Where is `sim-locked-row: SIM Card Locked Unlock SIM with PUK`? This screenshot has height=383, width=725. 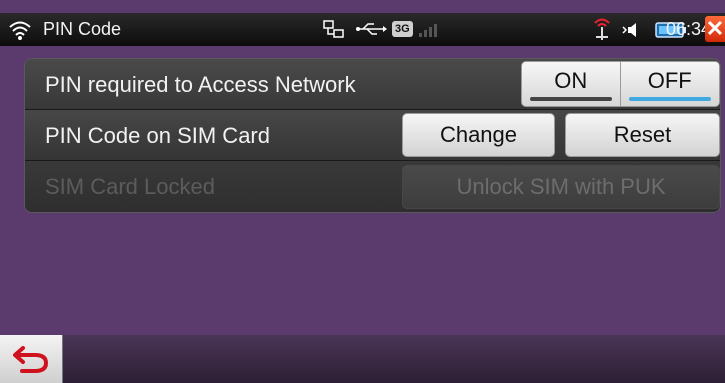 sim-locked-row: SIM Card Locked Unlock SIM with PUK is located at coordinates (372, 186).